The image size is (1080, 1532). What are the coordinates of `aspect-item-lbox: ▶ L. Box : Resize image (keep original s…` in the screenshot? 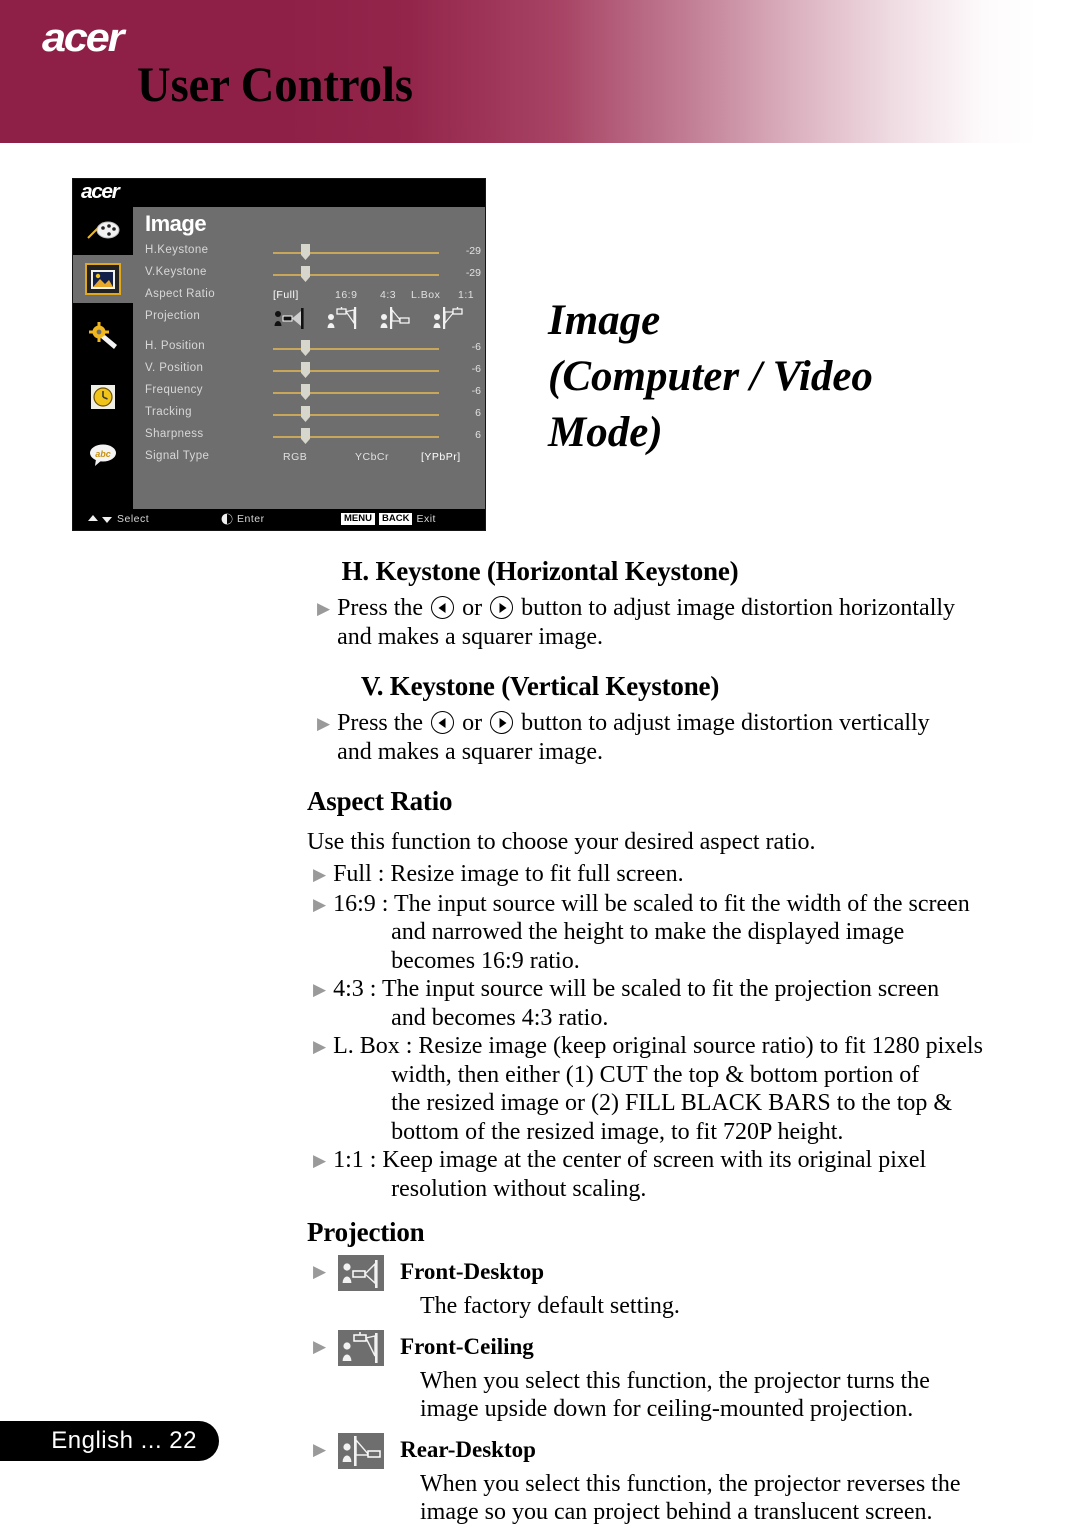 It's located at (540, 1089).